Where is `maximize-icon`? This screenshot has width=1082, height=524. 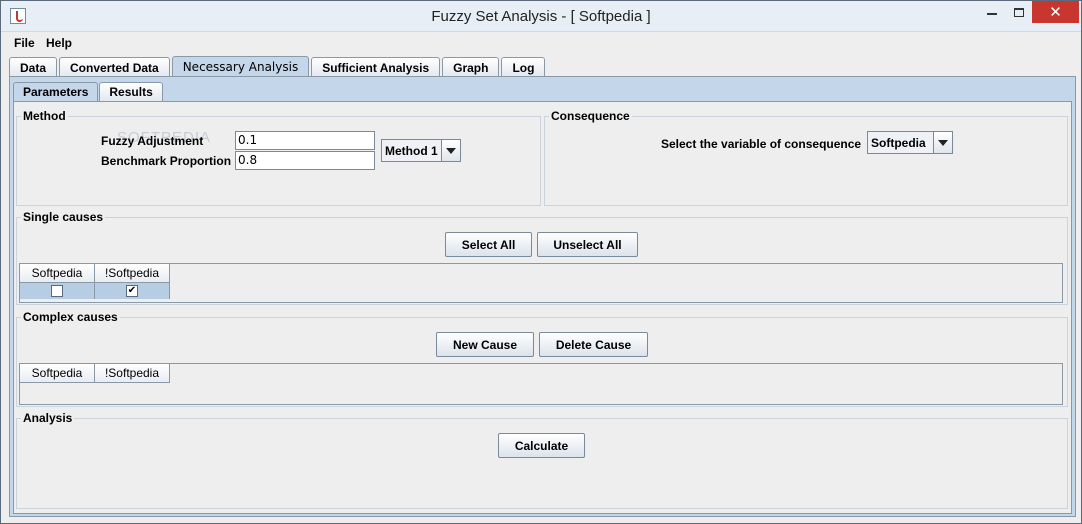 maximize-icon is located at coordinates (1019, 12).